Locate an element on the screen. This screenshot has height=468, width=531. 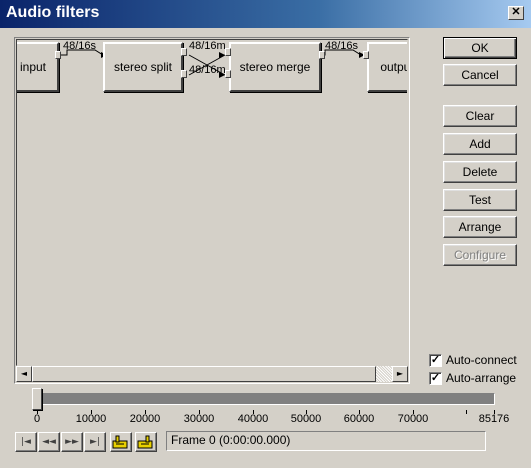
prev-keyframe-icon: ◄◄ is located at coordinates (49, 442).